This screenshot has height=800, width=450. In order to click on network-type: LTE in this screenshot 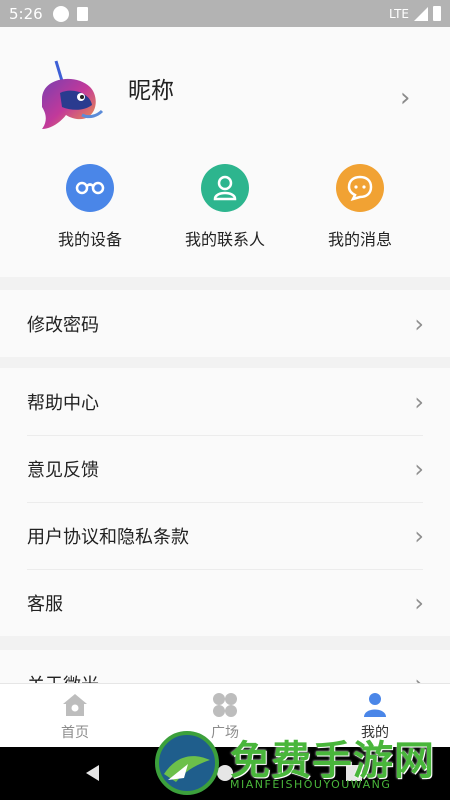, I will do `click(399, 13)`.